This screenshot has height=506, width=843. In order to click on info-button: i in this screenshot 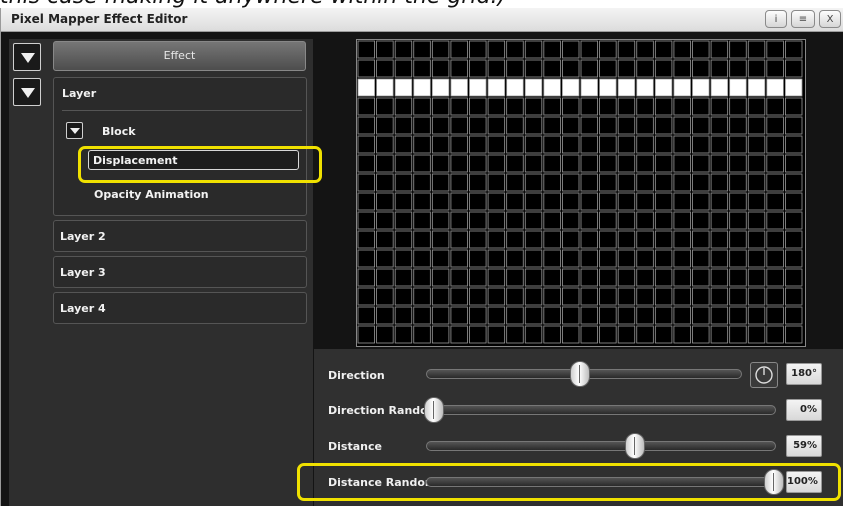, I will do `click(776, 19)`.